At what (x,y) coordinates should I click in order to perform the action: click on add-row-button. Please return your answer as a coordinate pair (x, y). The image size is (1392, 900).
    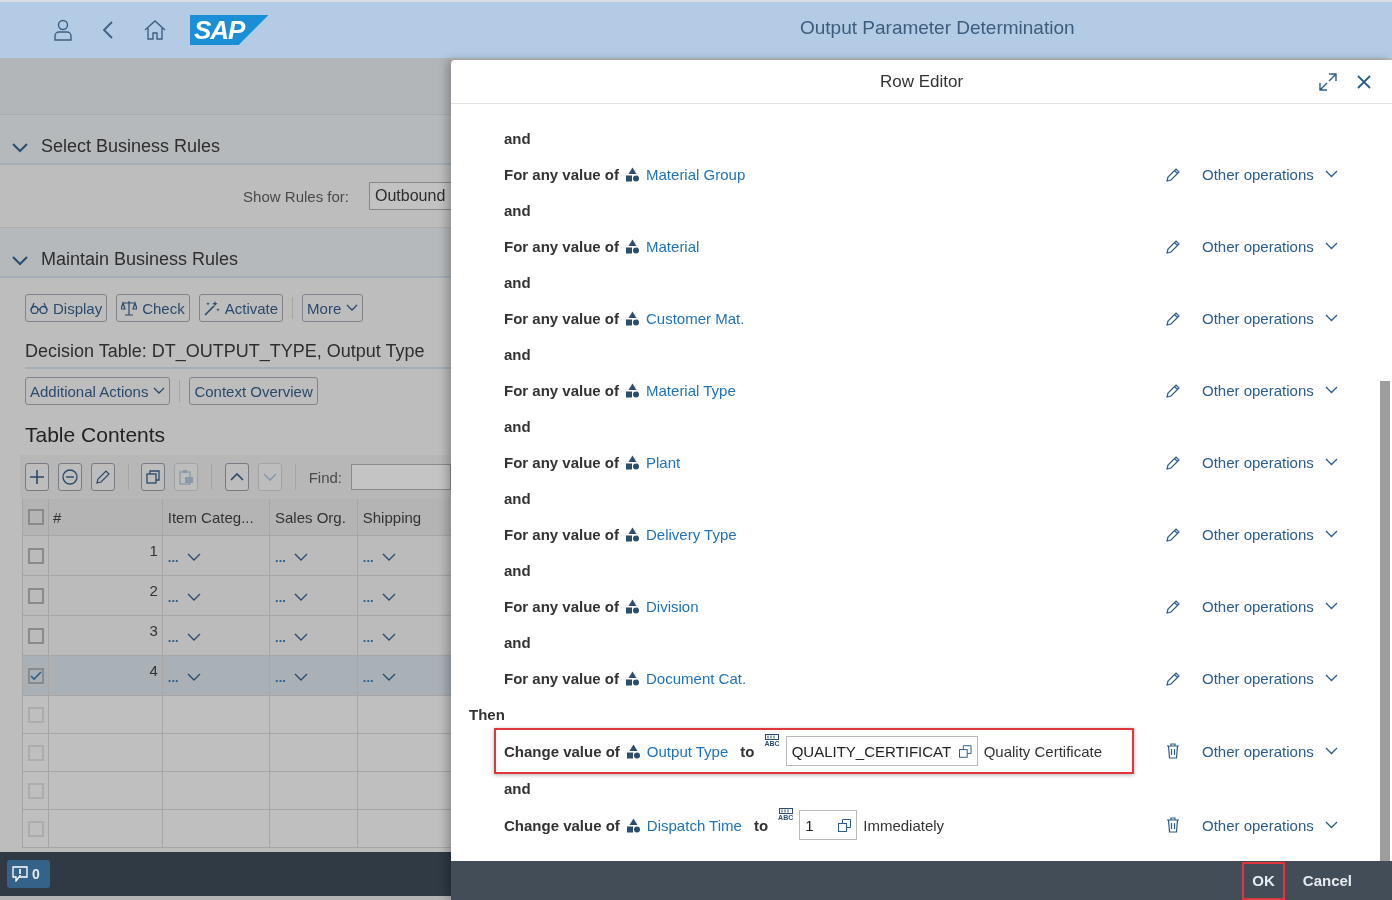
    Looking at the image, I should click on (37, 477).